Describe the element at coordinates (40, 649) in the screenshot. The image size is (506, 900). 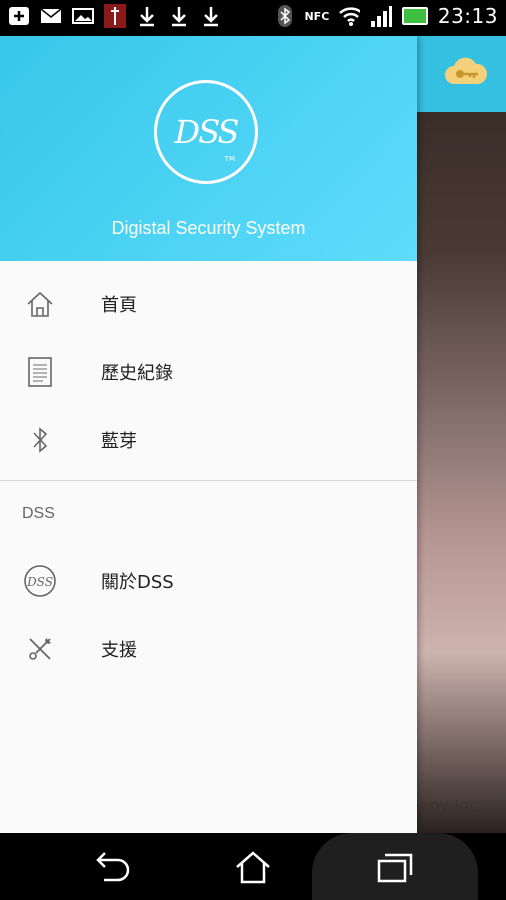
I see `tools-icon` at that location.